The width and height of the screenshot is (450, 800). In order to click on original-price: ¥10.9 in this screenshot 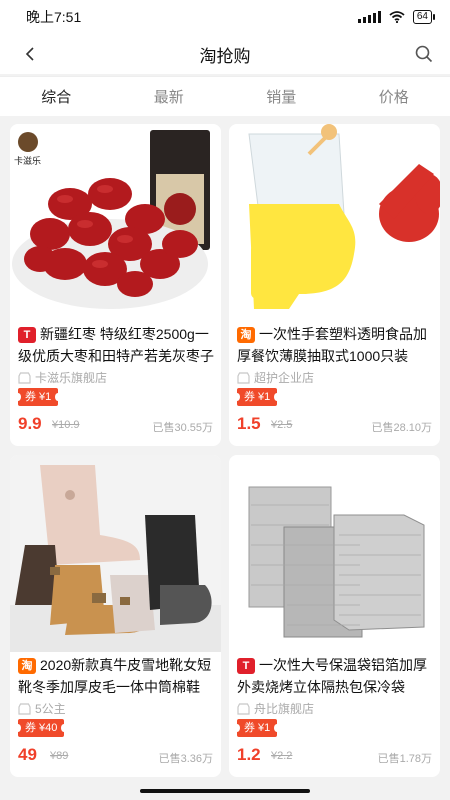, I will do `click(66, 425)`.